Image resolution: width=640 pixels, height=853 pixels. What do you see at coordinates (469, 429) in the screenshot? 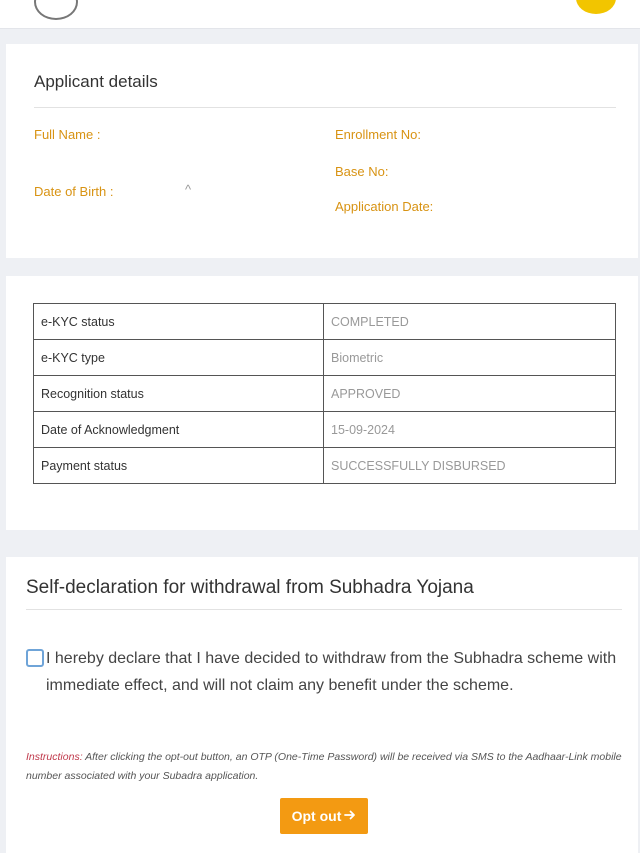
I see `acknowledgment-date-value: 15-09-2024` at bounding box center [469, 429].